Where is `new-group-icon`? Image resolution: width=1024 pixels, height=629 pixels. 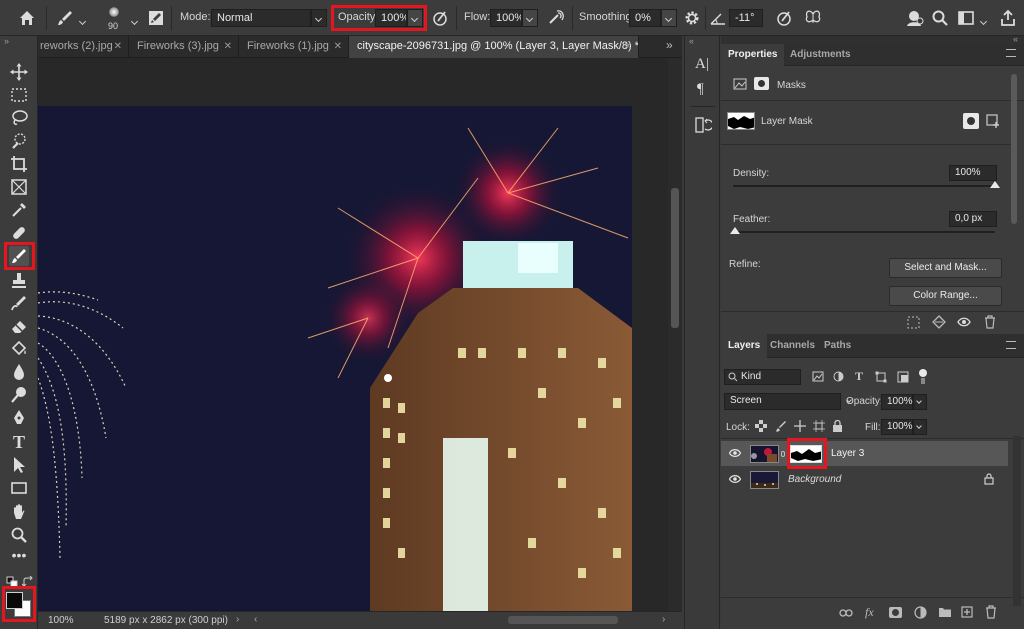 new-group-icon is located at coordinates (945, 612).